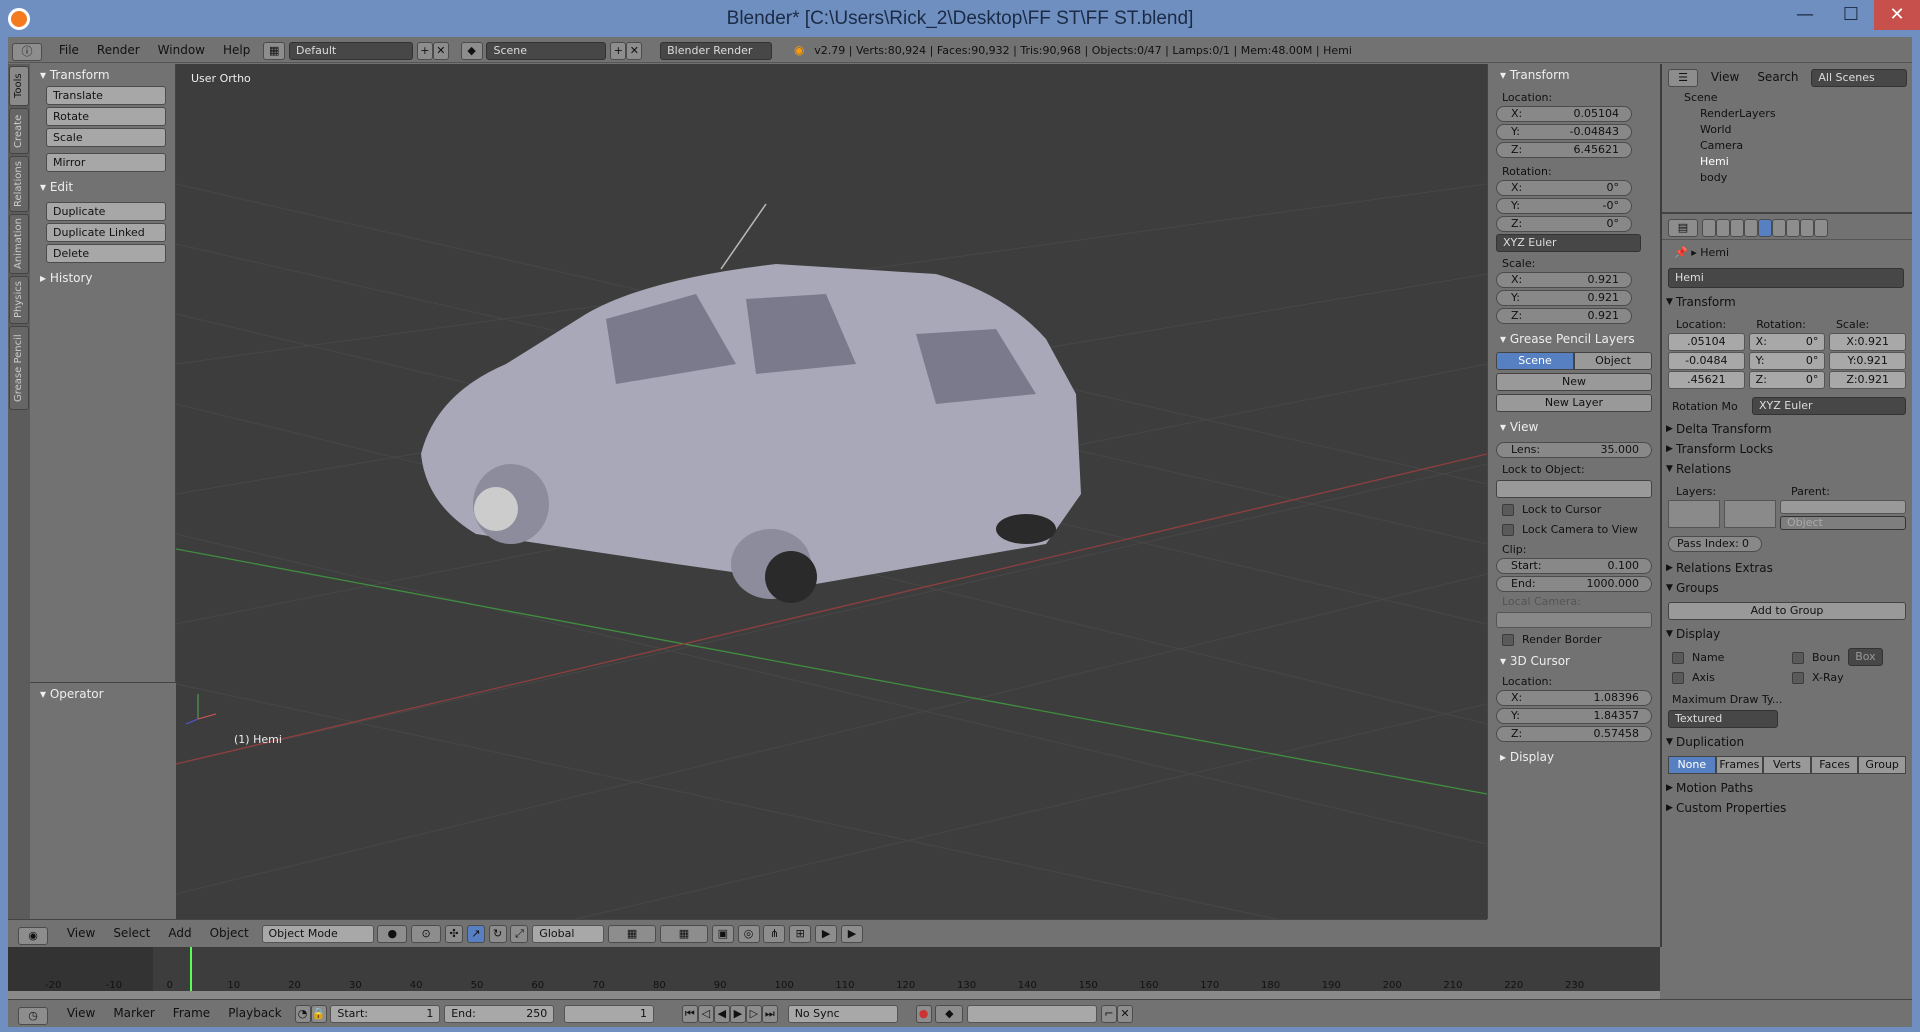  Describe the element at coordinates (106, 116) in the screenshot. I see `rotate-button: Rotate` at that location.